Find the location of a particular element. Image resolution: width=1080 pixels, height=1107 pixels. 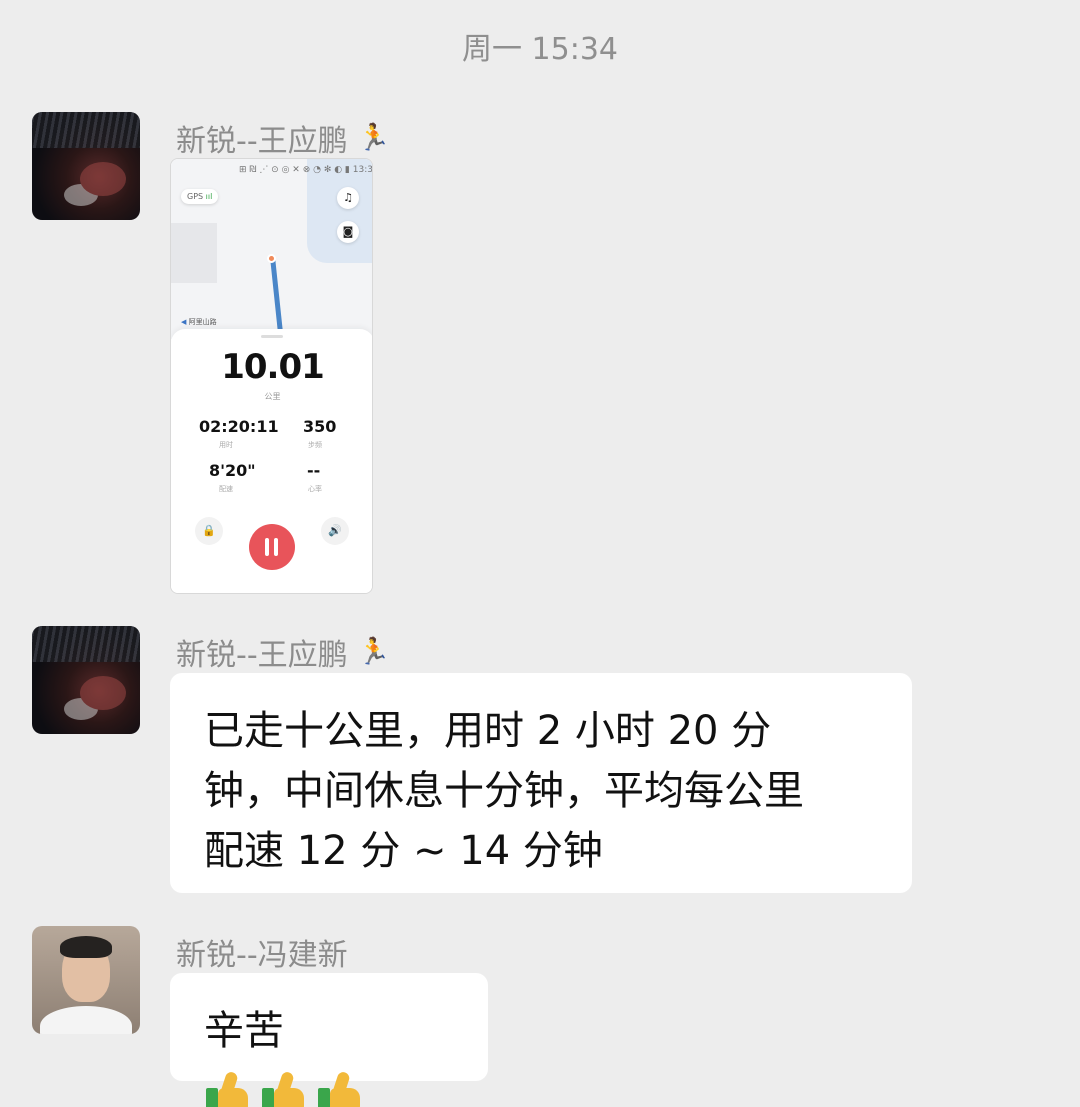

pause-icon is located at coordinates (272, 547).